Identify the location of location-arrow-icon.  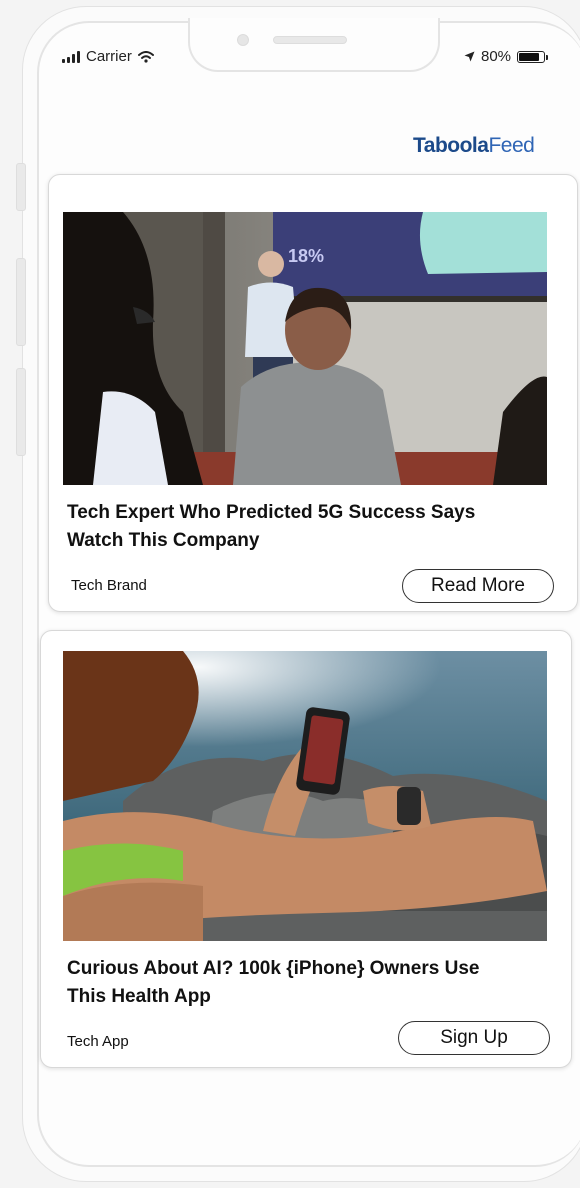
(469, 56).